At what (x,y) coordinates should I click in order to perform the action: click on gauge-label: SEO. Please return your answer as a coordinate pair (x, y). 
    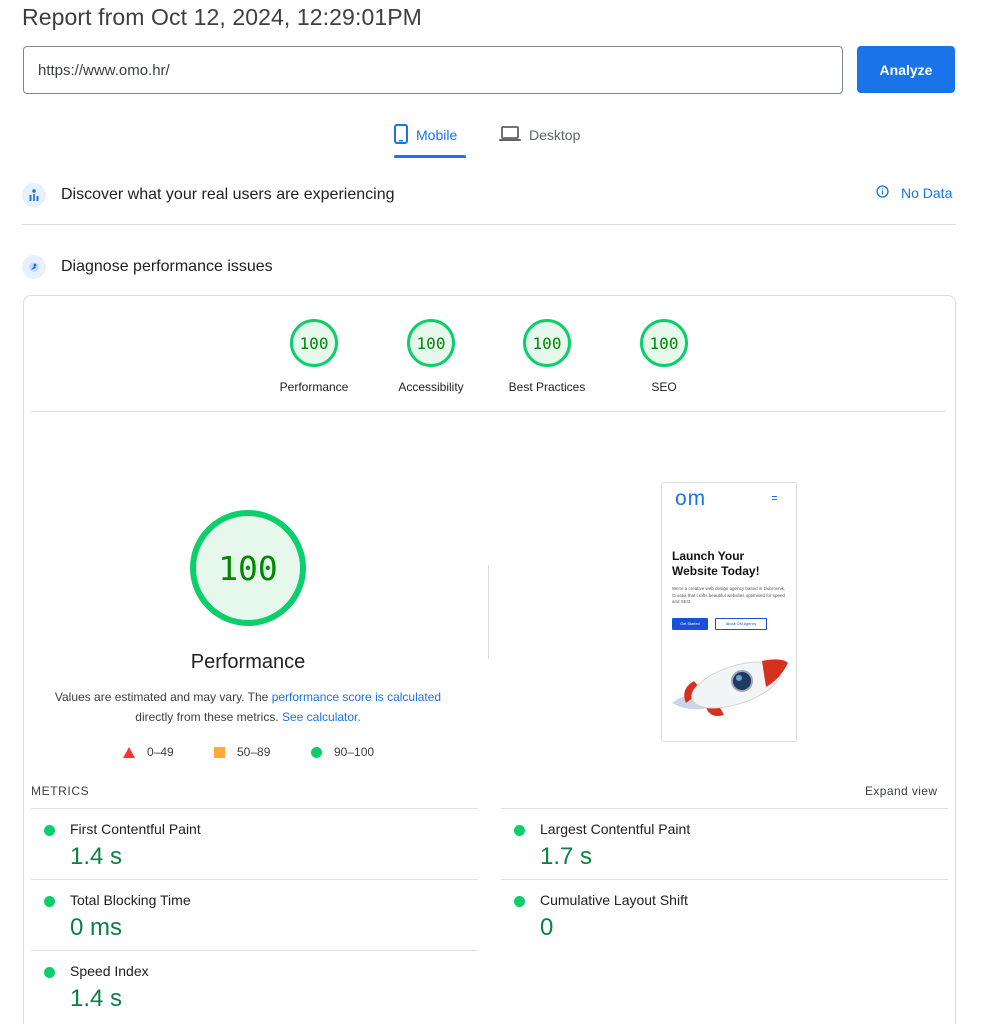
    Looking at the image, I should click on (664, 387).